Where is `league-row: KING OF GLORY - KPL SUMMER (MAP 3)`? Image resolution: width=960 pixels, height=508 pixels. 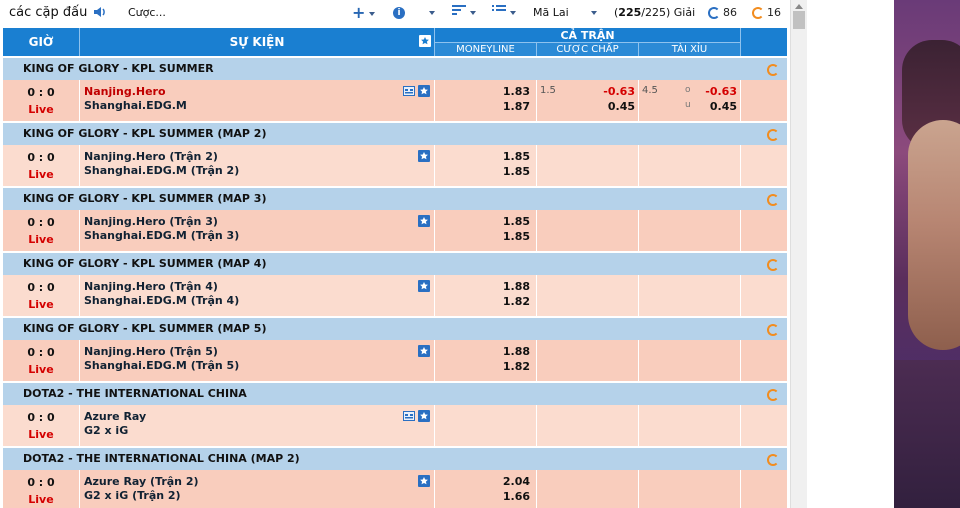 league-row: KING OF GLORY - KPL SUMMER (MAP 3) is located at coordinates (395, 198).